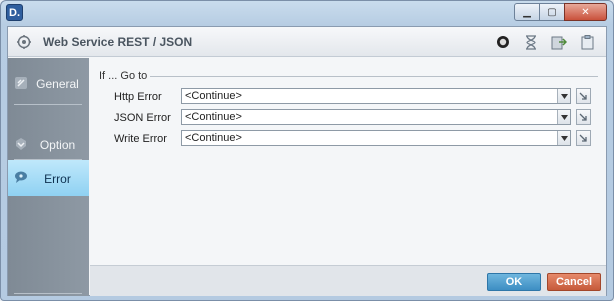 This screenshot has width=614, height=301. I want to click on json-error-row: JSON Error <Continue>, so click(348, 118).